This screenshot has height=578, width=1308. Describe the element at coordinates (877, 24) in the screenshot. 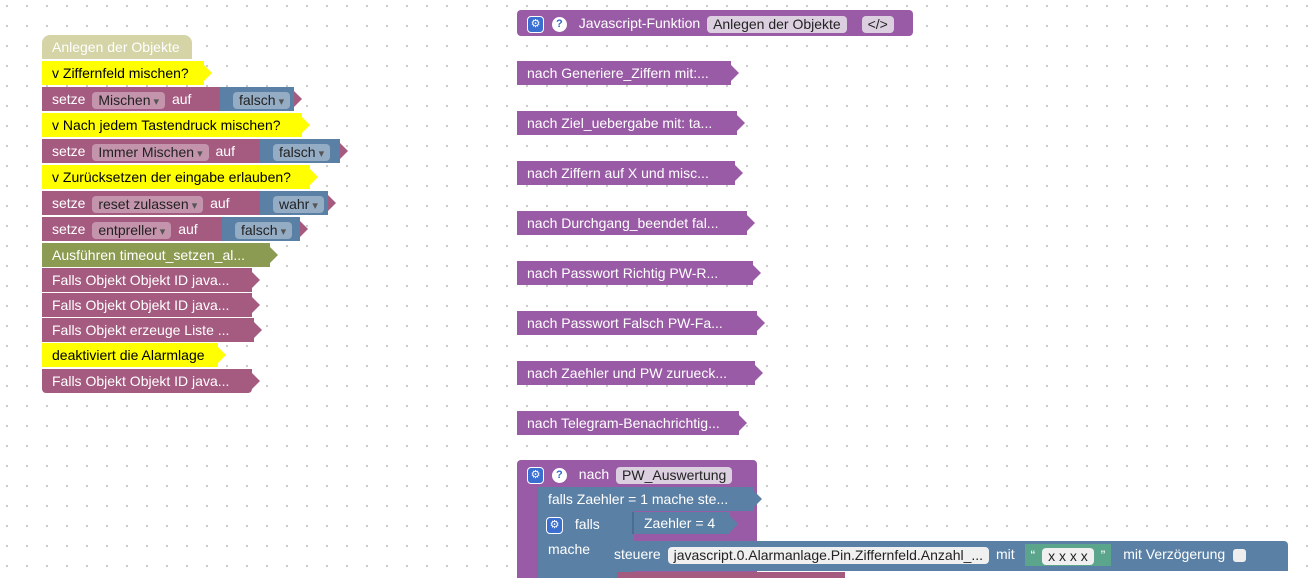

I see `code-icon: </>` at that location.